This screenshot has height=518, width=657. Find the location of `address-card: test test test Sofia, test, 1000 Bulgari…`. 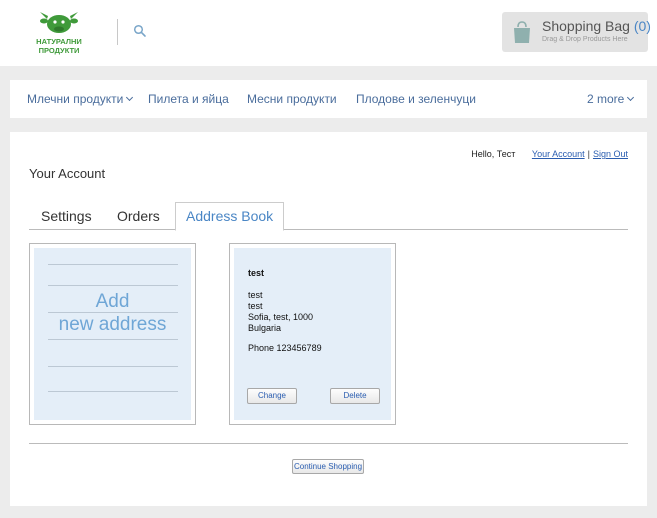

address-card: test test test Sofia, test, 1000 Bulgari… is located at coordinates (312, 334).